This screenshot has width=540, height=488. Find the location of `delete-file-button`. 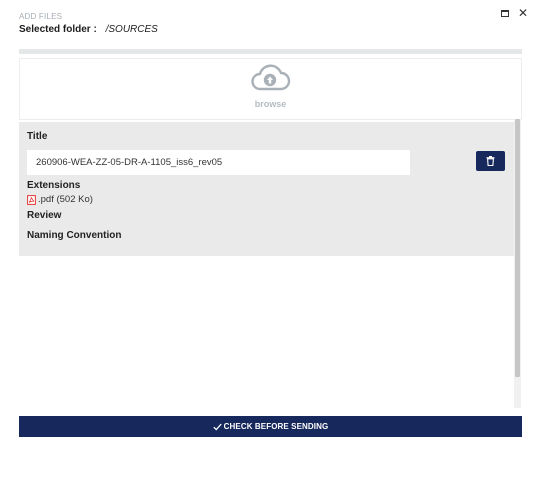

delete-file-button is located at coordinates (490, 161).